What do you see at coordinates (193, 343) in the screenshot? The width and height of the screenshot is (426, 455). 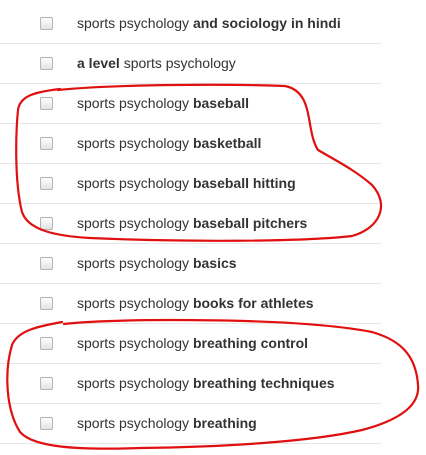 I see `keyword-label: sports psychology breathing control` at bounding box center [193, 343].